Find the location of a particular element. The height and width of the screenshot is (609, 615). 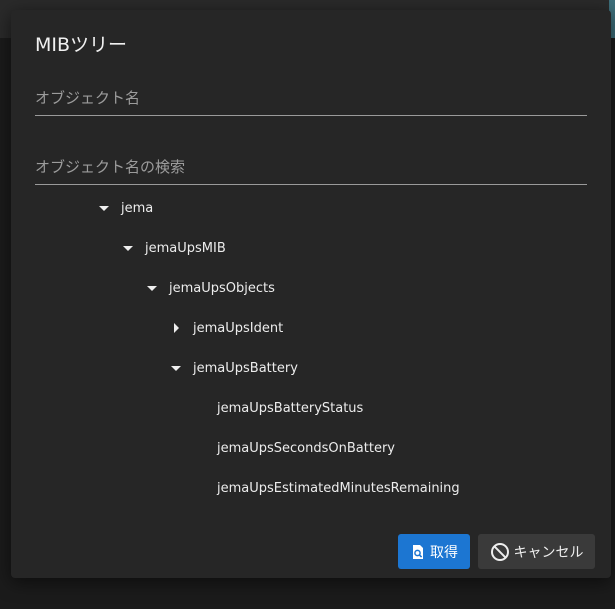

tree-node-jemaupsobjects: jemaUpsObjects is located at coordinates (210, 288).